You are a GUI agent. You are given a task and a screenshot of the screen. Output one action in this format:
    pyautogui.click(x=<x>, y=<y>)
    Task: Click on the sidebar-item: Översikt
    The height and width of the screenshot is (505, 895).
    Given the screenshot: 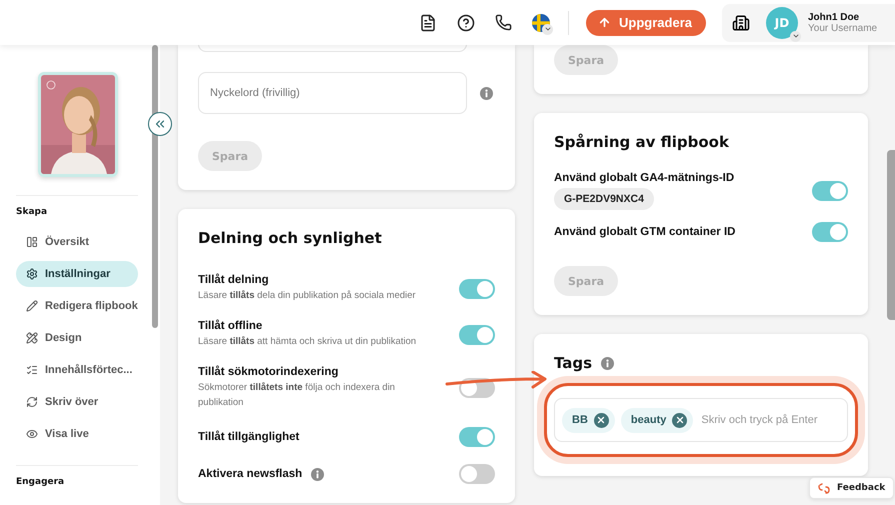 What is the action you would take?
    pyautogui.click(x=77, y=242)
    